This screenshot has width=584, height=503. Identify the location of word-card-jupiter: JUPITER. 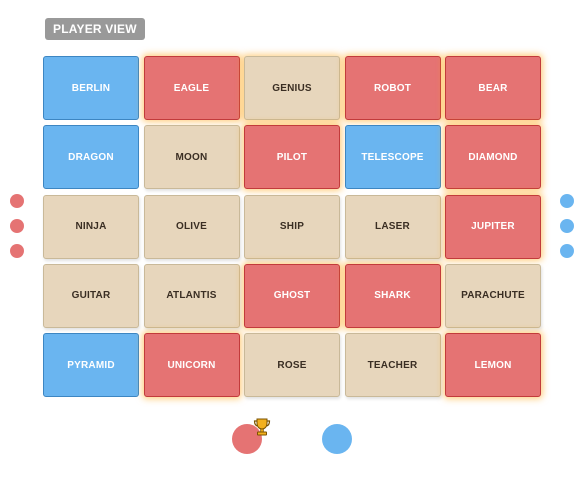
(493, 226).